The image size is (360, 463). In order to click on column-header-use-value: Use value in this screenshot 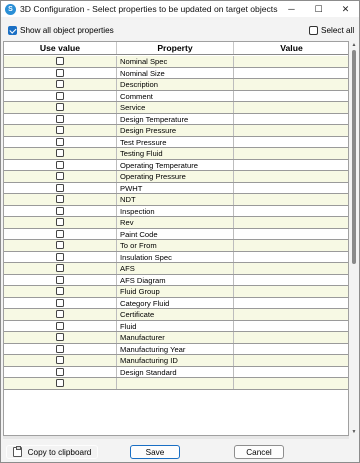, I will do `click(60, 48)`.